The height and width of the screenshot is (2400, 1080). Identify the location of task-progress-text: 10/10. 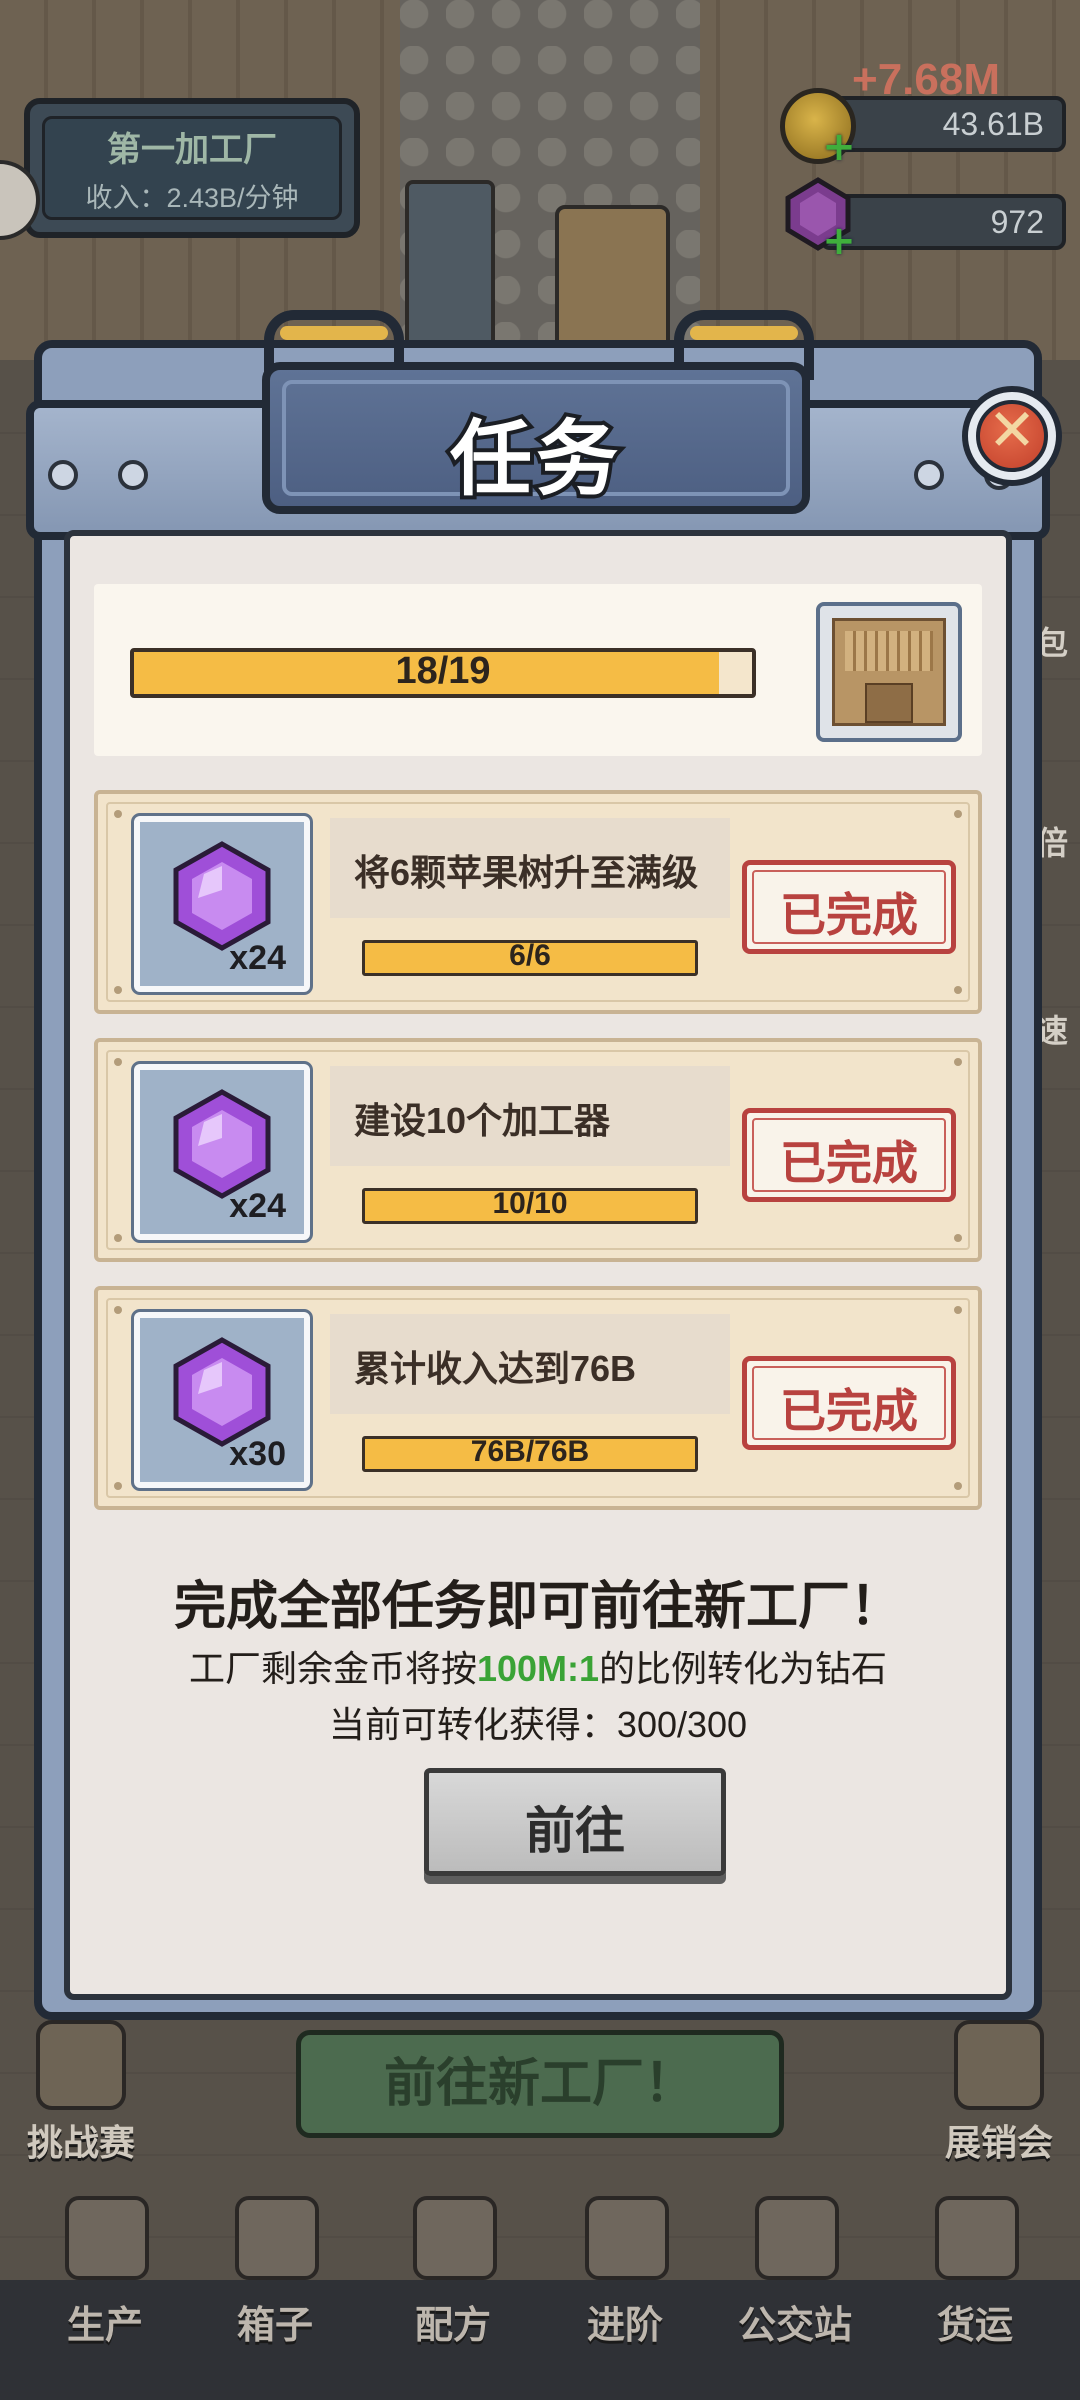
(530, 1203).